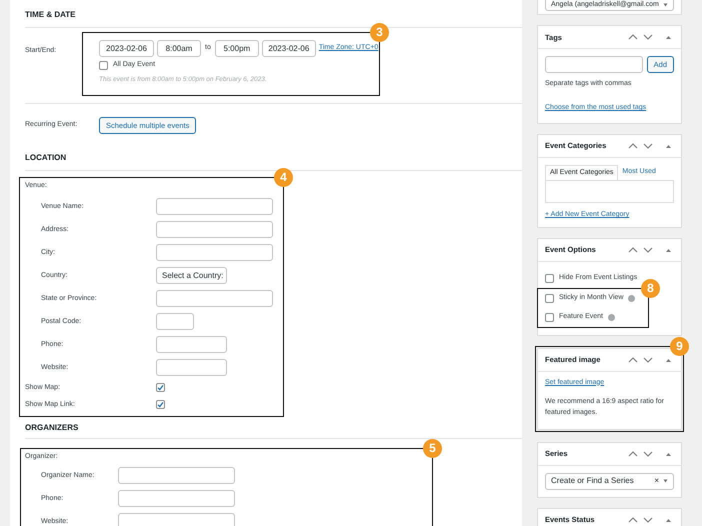  What do you see at coordinates (191, 275) in the screenshot?
I see `country-select: Select a Country:` at bounding box center [191, 275].